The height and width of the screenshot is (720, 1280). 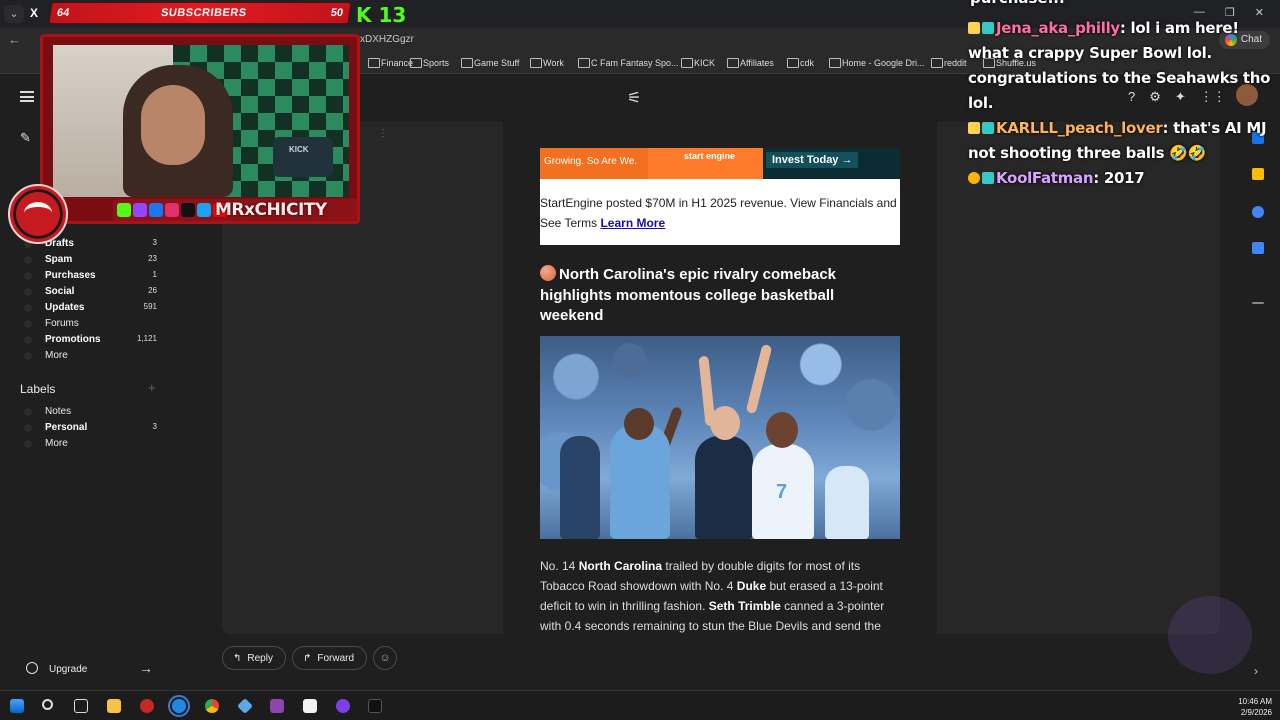 What do you see at coordinates (212, 706) in the screenshot?
I see `chrome-icon` at bounding box center [212, 706].